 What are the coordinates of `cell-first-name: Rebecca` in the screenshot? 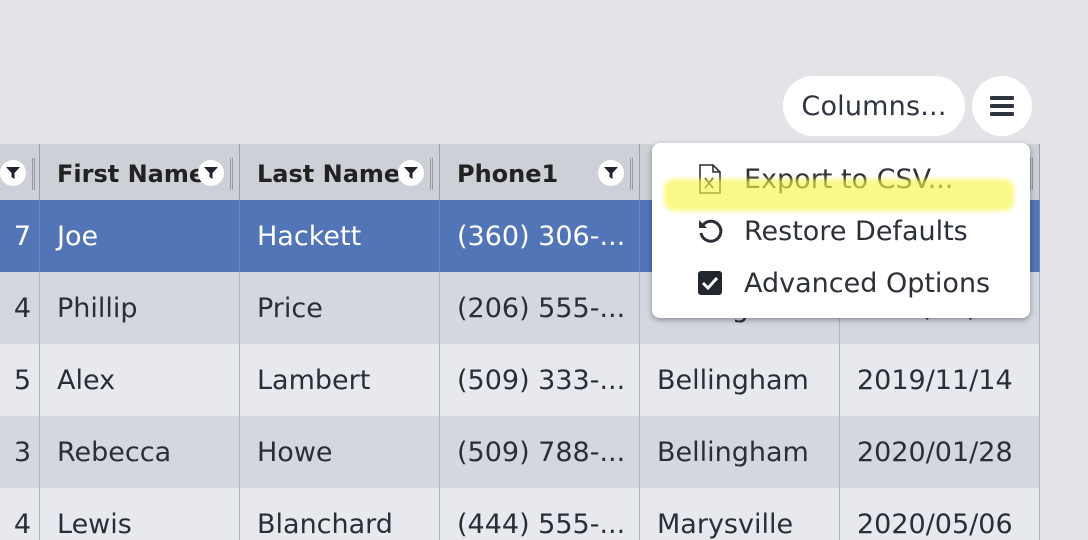 It's located at (140, 452).